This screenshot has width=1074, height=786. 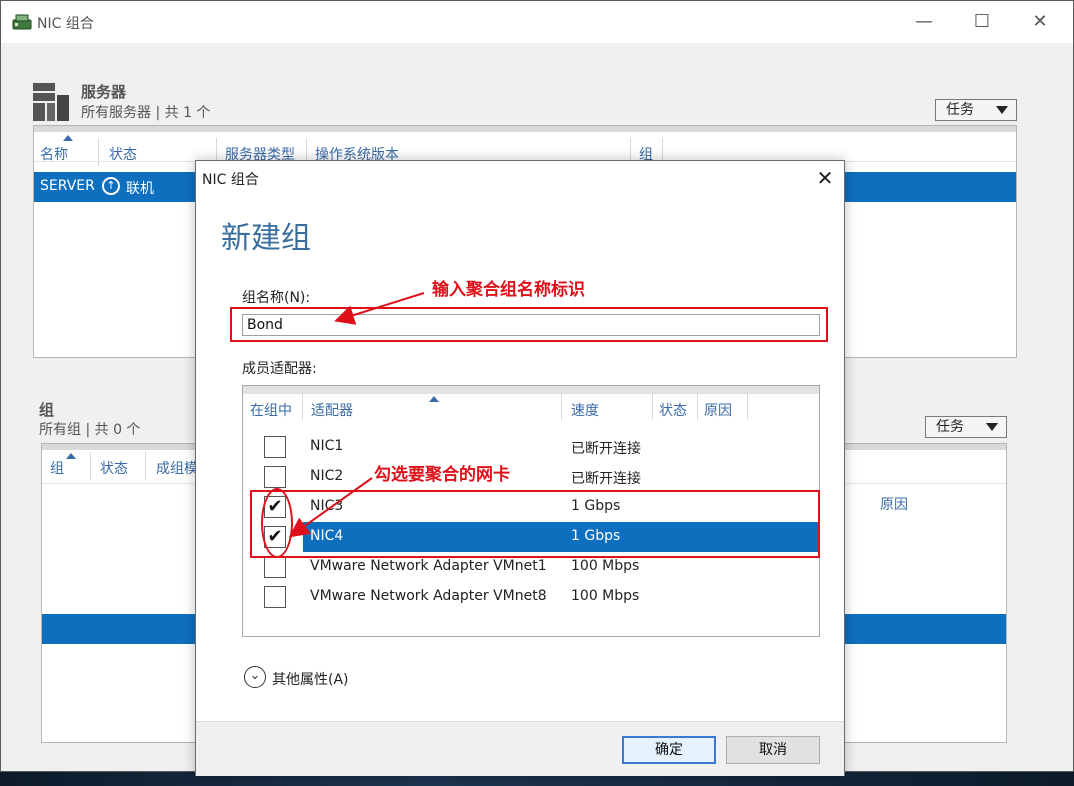 I want to click on minimize-button: —, so click(x=924, y=22).